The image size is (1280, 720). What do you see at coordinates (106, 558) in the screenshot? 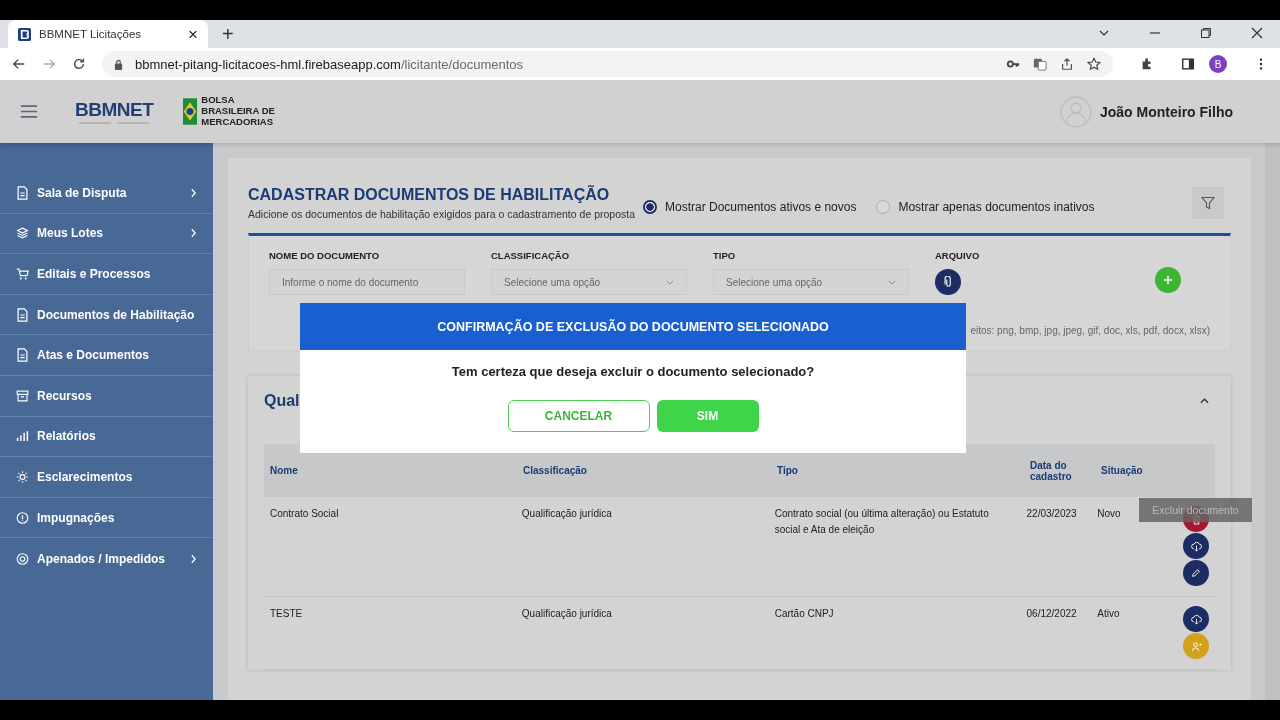
I see `sidebar-item: Apenados / Impedidos` at bounding box center [106, 558].